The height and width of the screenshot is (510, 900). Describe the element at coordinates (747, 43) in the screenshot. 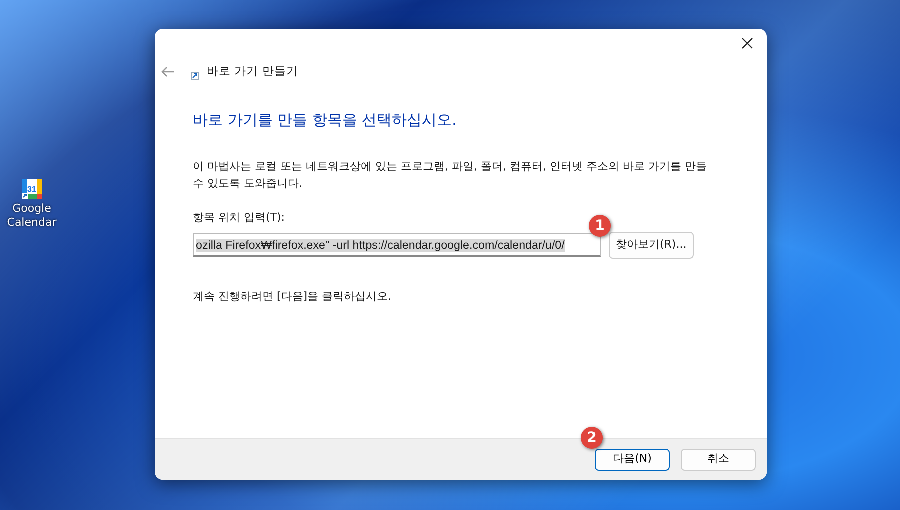

I see `close-icon` at that location.